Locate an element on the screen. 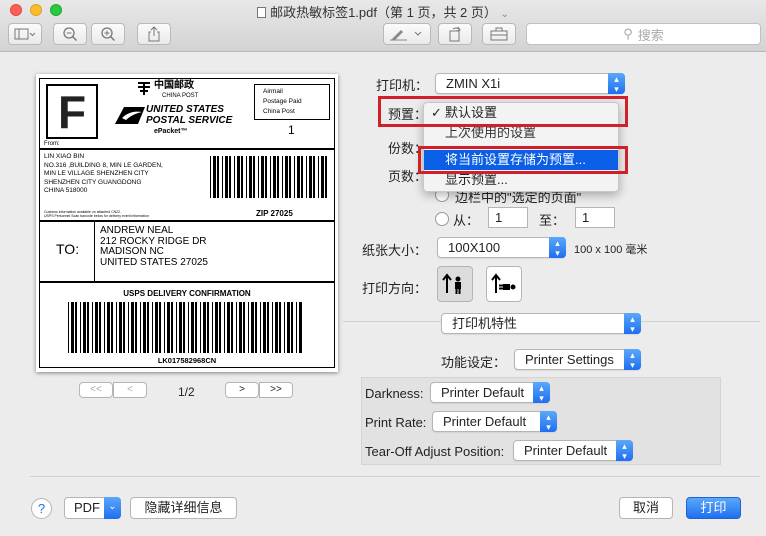 The image size is (766, 536). search-field: ⚲ 搜索 is located at coordinates (643, 34).